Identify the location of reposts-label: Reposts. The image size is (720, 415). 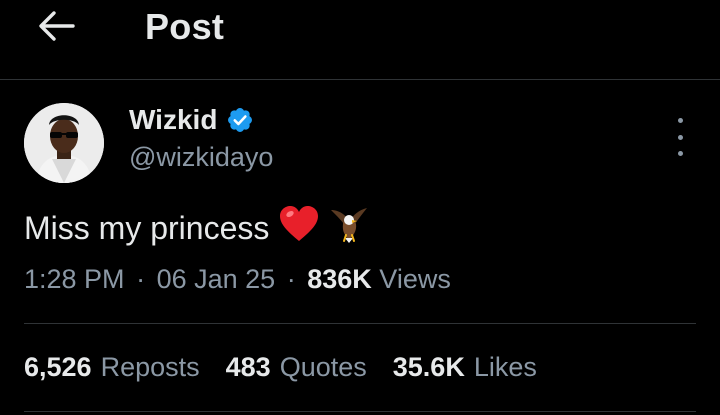
(150, 367).